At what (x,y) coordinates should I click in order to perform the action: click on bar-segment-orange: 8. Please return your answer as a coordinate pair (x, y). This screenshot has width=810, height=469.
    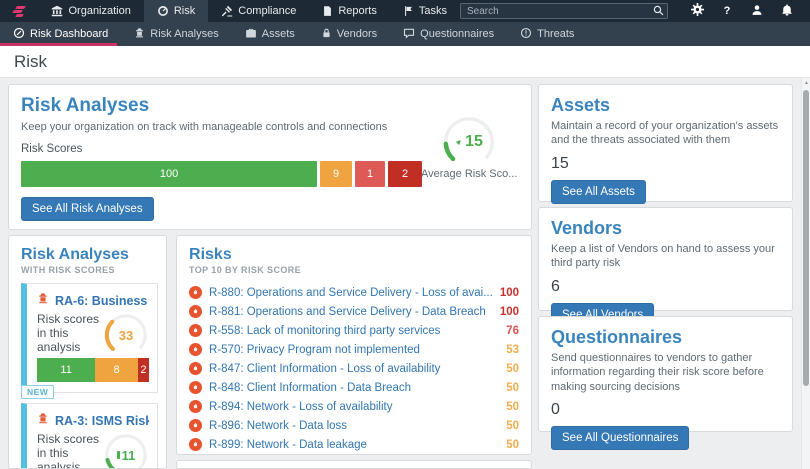
    Looking at the image, I should click on (116, 370).